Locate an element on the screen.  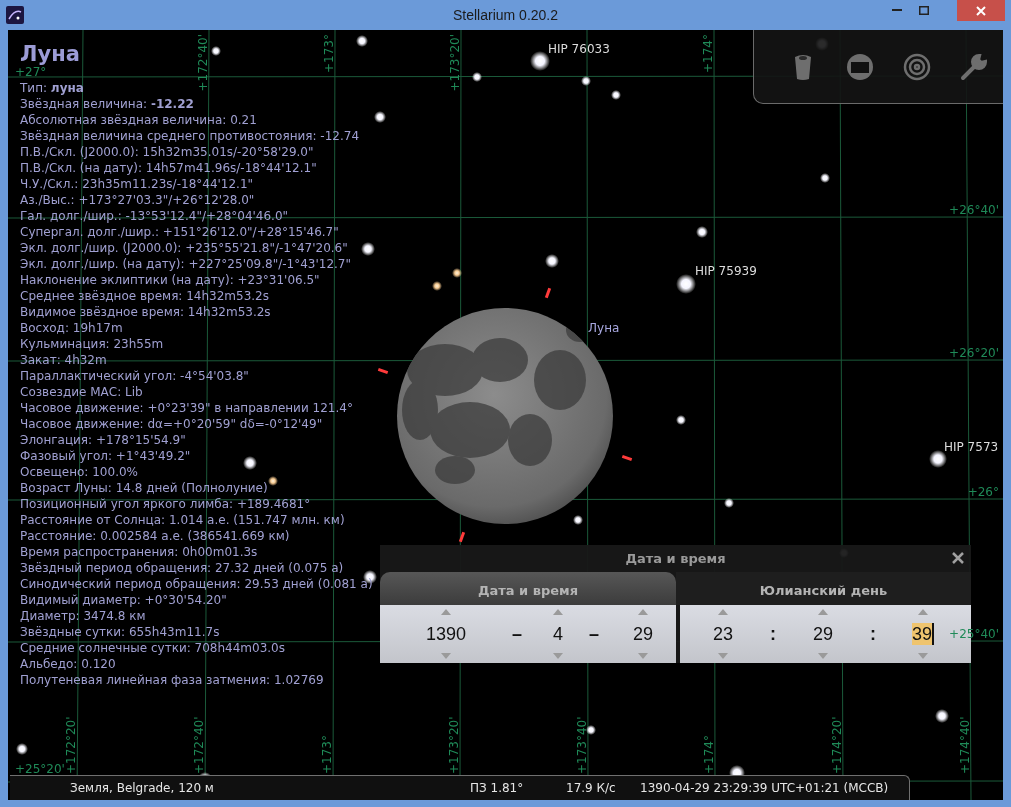
info-line: Диаметр: 3474.8 км is located at coordinates (83, 616).